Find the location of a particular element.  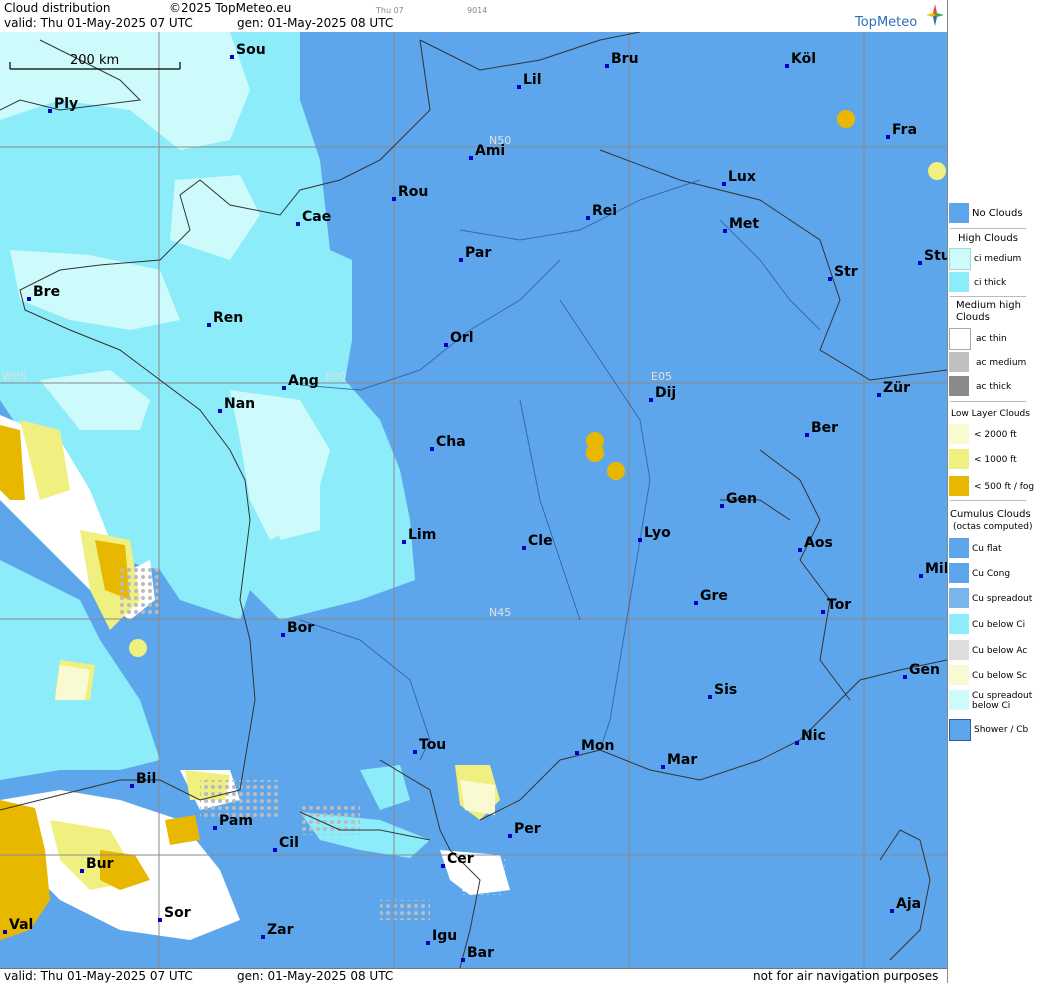

city-label: Rei is located at coordinates (604, 211).